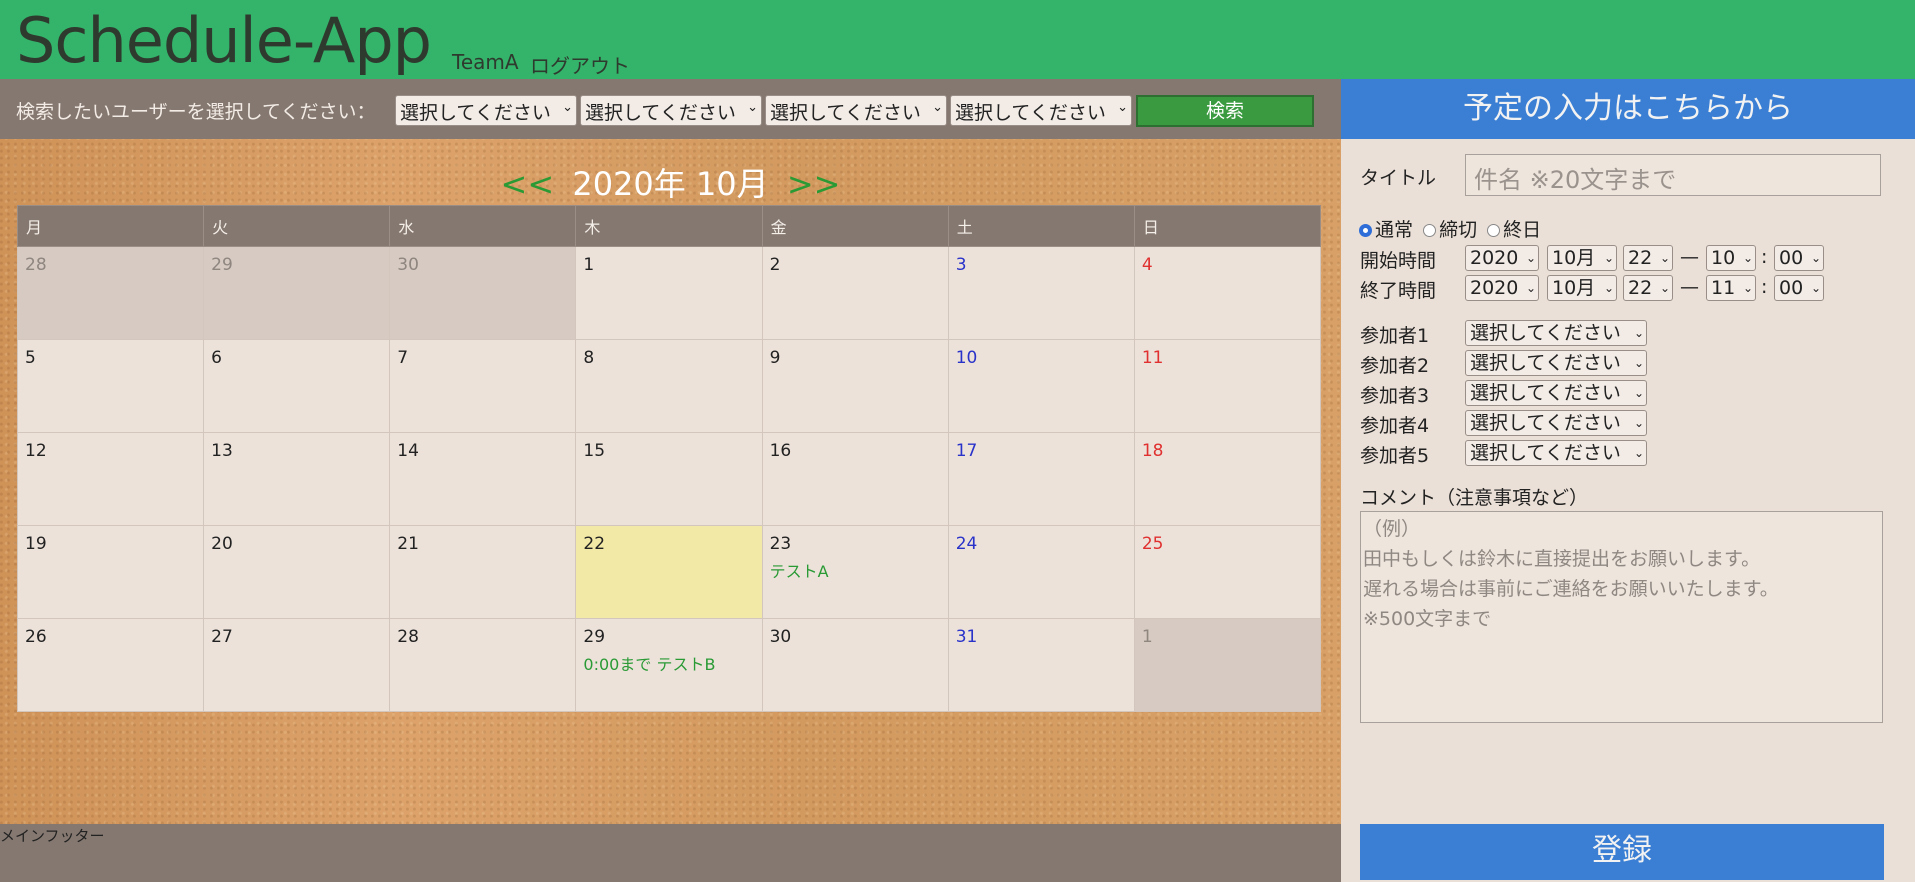 The width and height of the screenshot is (1915, 882). What do you see at coordinates (1556, 453) in the screenshot?
I see `participant-5-select: 選択してください ⌄` at bounding box center [1556, 453].